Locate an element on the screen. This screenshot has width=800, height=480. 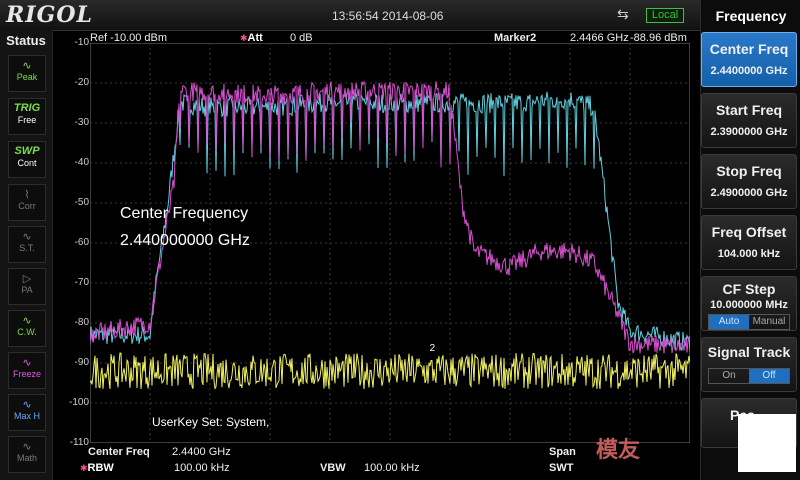
watermark-overlay: 模友 is located at coordinates (618, 449).